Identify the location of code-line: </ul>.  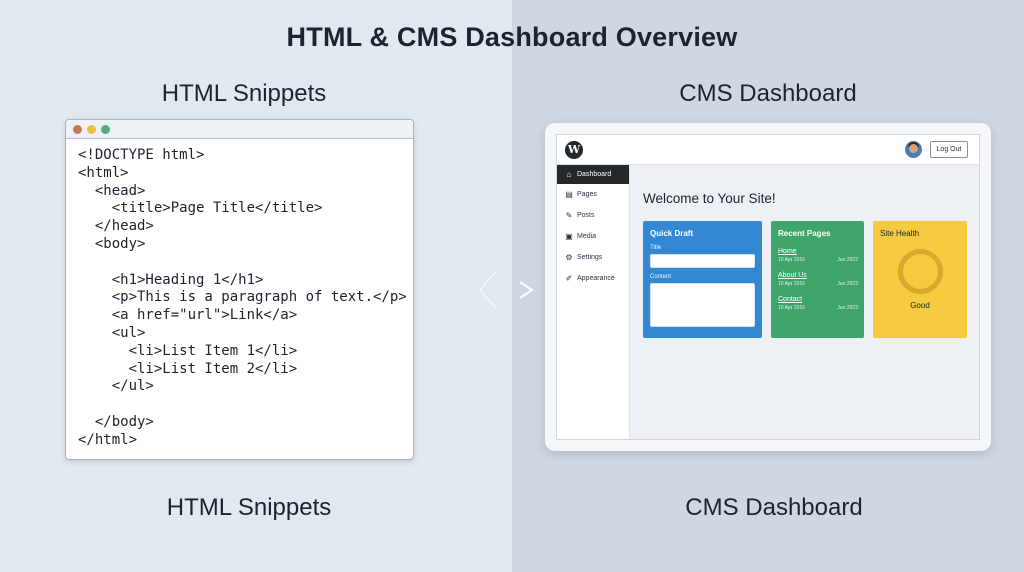
(116, 386).